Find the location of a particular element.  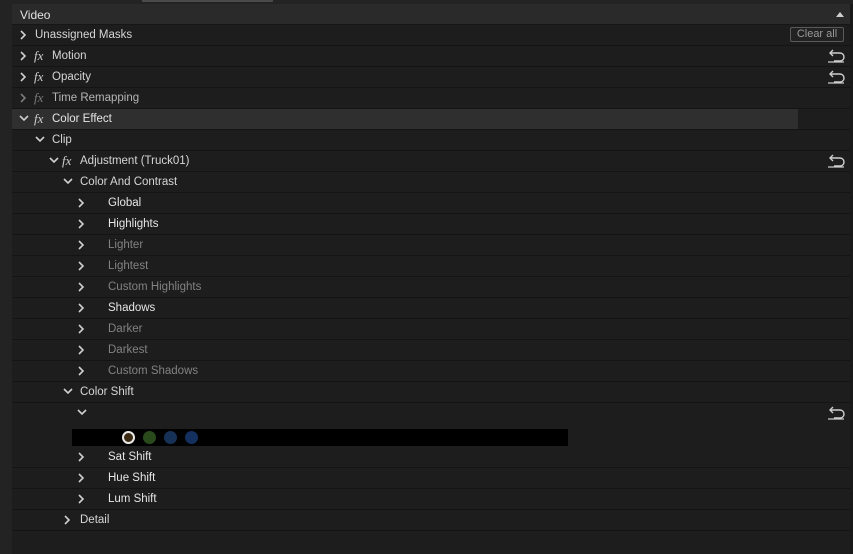

row-label: Custom Highlights is located at coordinates (155, 287).